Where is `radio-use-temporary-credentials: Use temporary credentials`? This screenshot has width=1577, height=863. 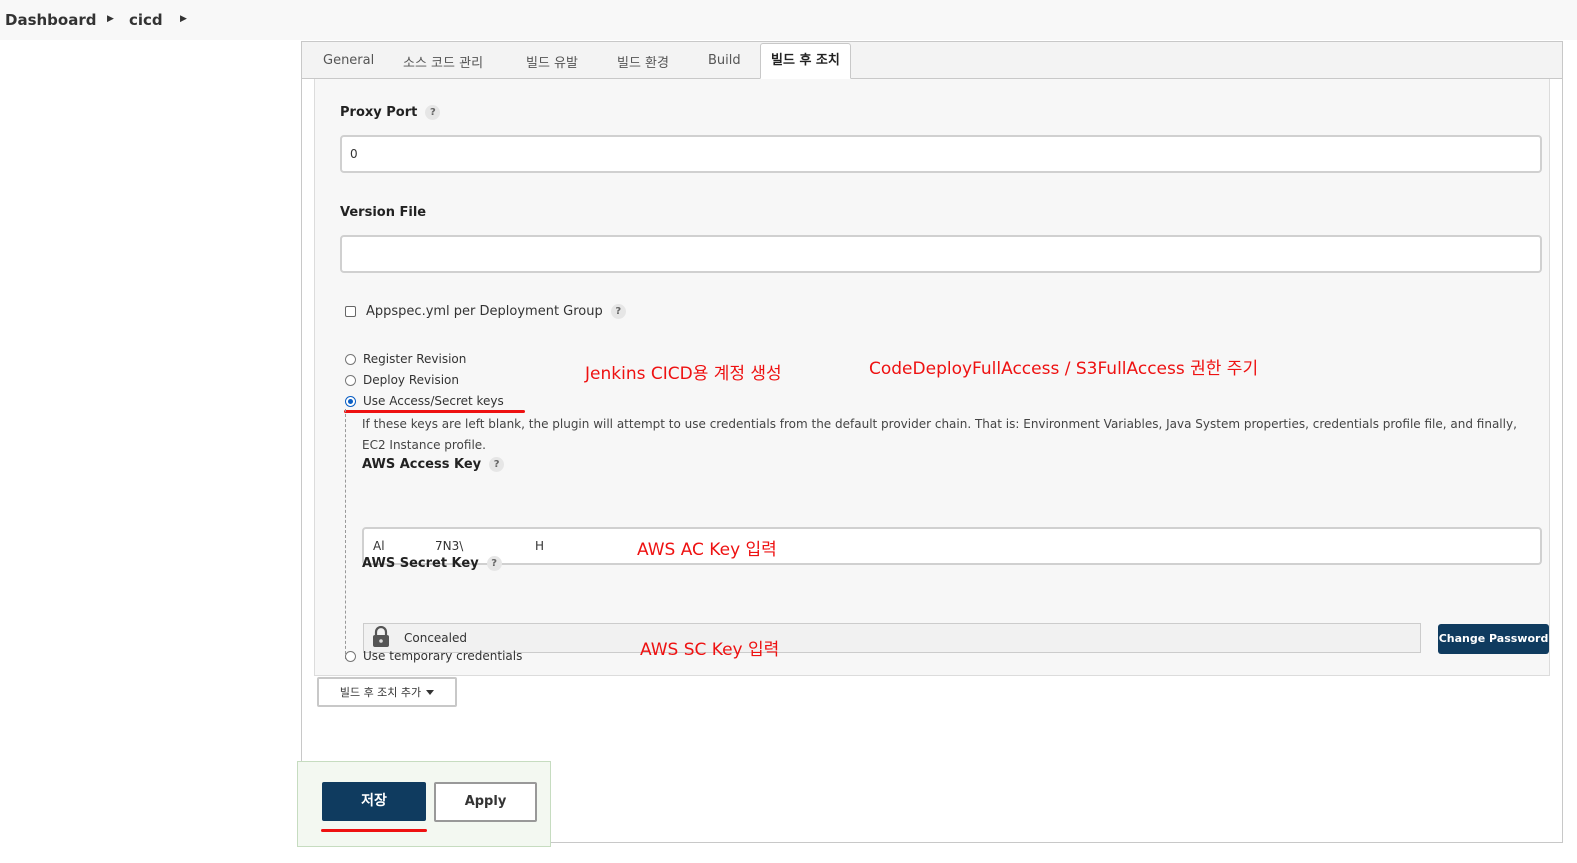 radio-use-temporary-credentials: Use temporary credentials is located at coordinates (433, 656).